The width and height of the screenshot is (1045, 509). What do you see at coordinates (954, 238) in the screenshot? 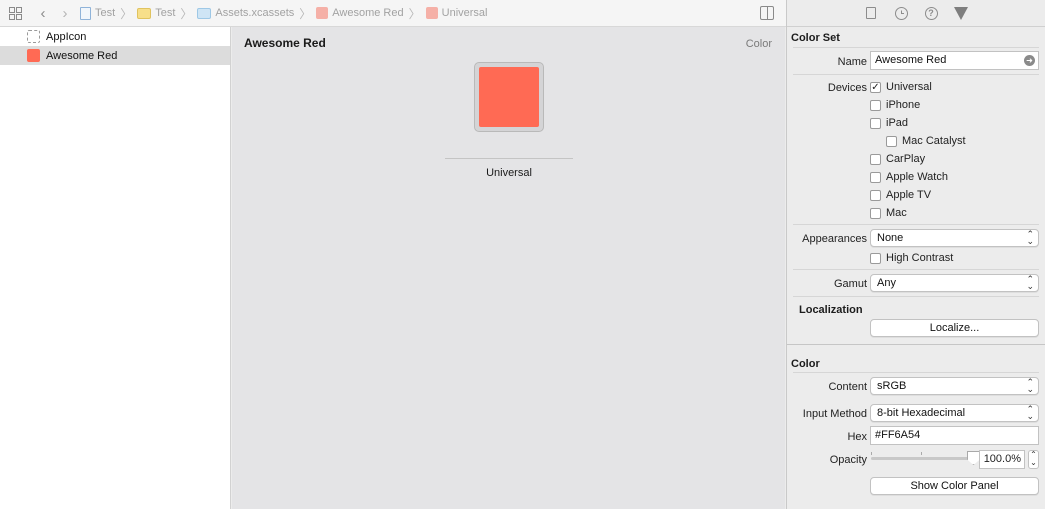
I see `appearances-popup: None ⌃ ⌄` at bounding box center [954, 238].